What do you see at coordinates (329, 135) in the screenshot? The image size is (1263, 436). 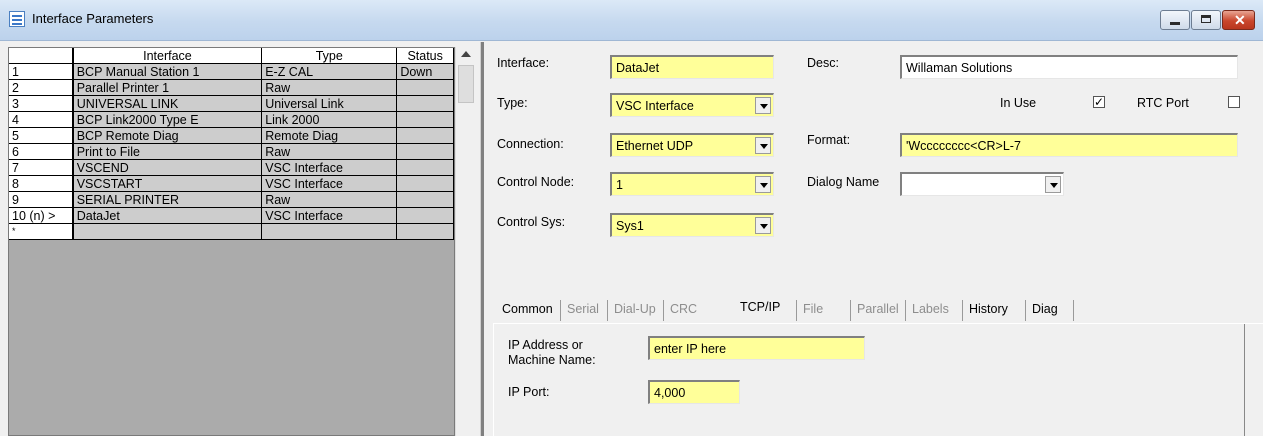 I see `cell-type: Remote Diag` at bounding box center [329, 135].